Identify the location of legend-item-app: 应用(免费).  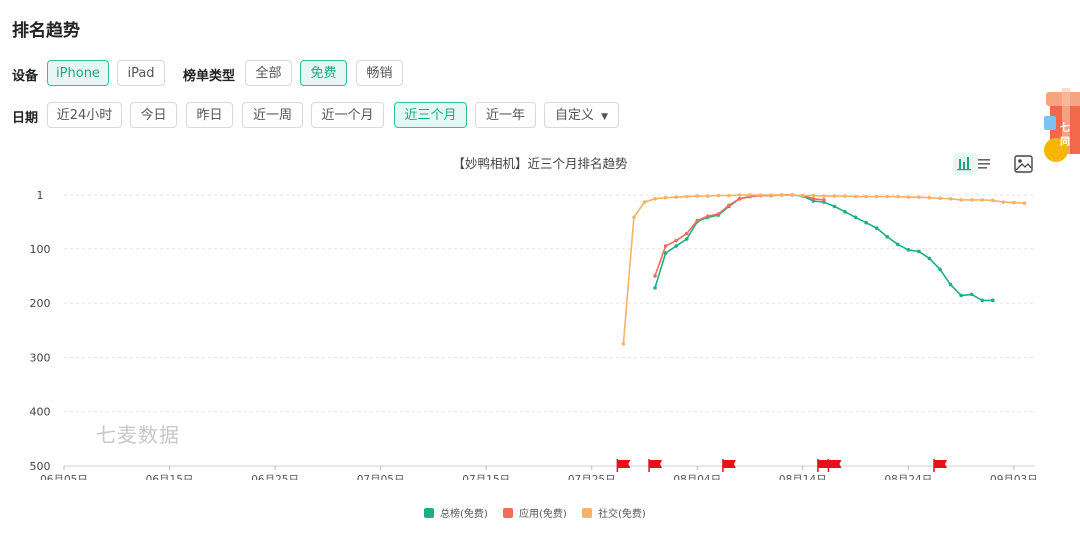
(535, 512).